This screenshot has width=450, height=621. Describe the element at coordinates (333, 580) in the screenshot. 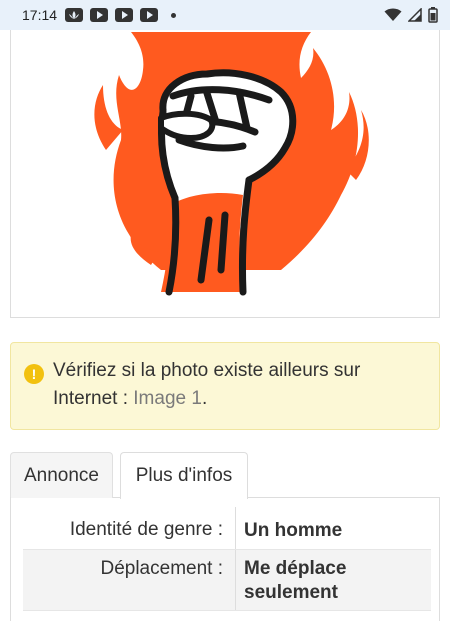

I see `info-value: Me déplace seulement` at that location.